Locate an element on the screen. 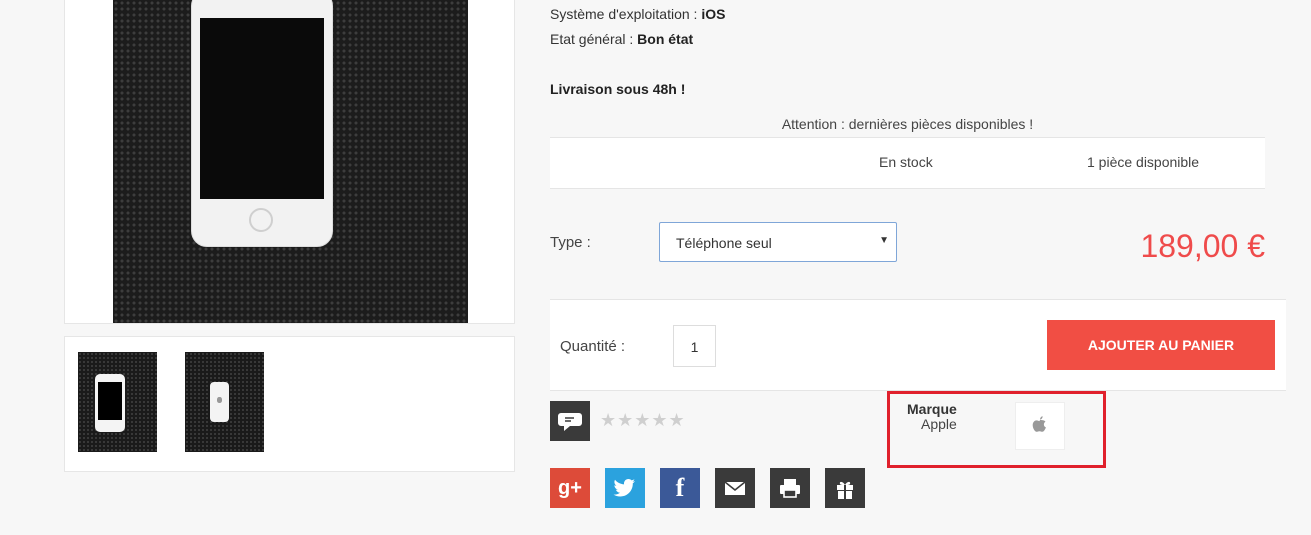  spec-condition-value: Bon état is located at coordinates (665, 39).